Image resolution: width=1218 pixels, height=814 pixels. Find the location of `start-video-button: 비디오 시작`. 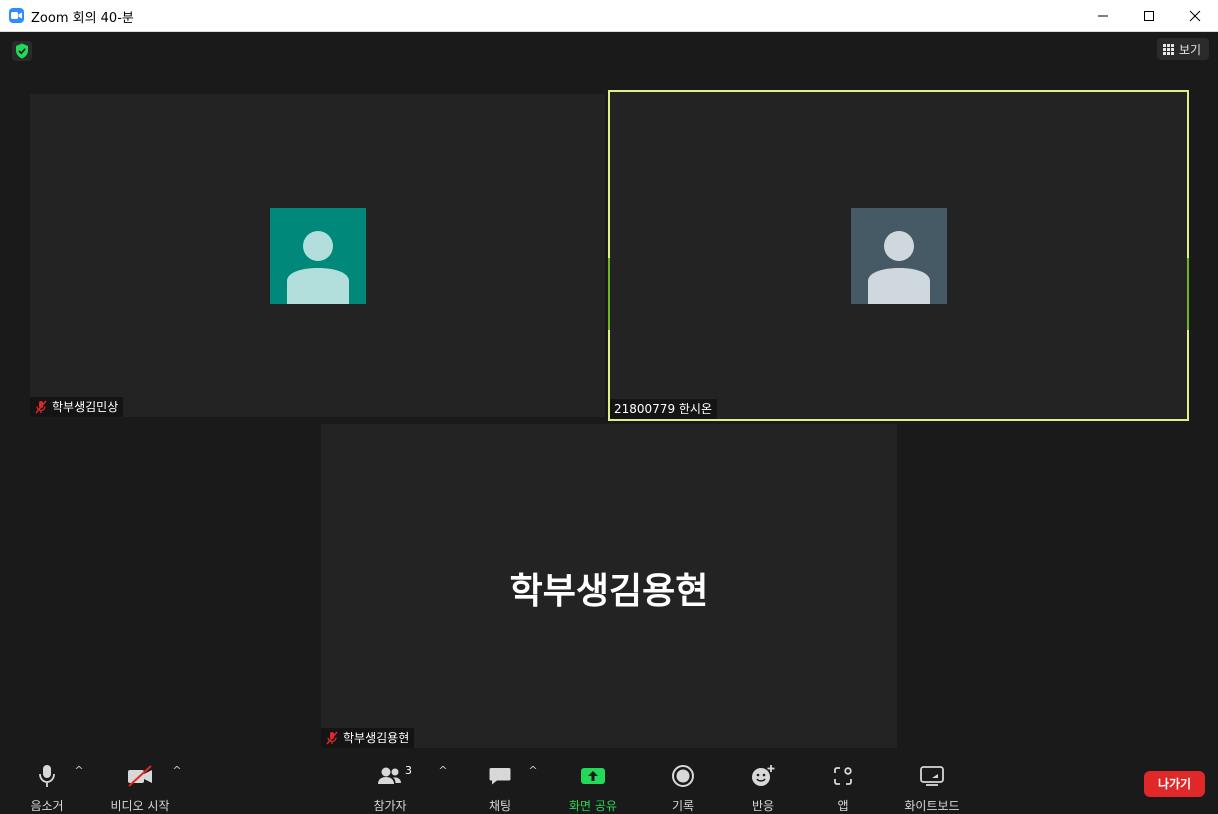

start-video-button: 비디오 시작 is located at coordinates (140, 786).